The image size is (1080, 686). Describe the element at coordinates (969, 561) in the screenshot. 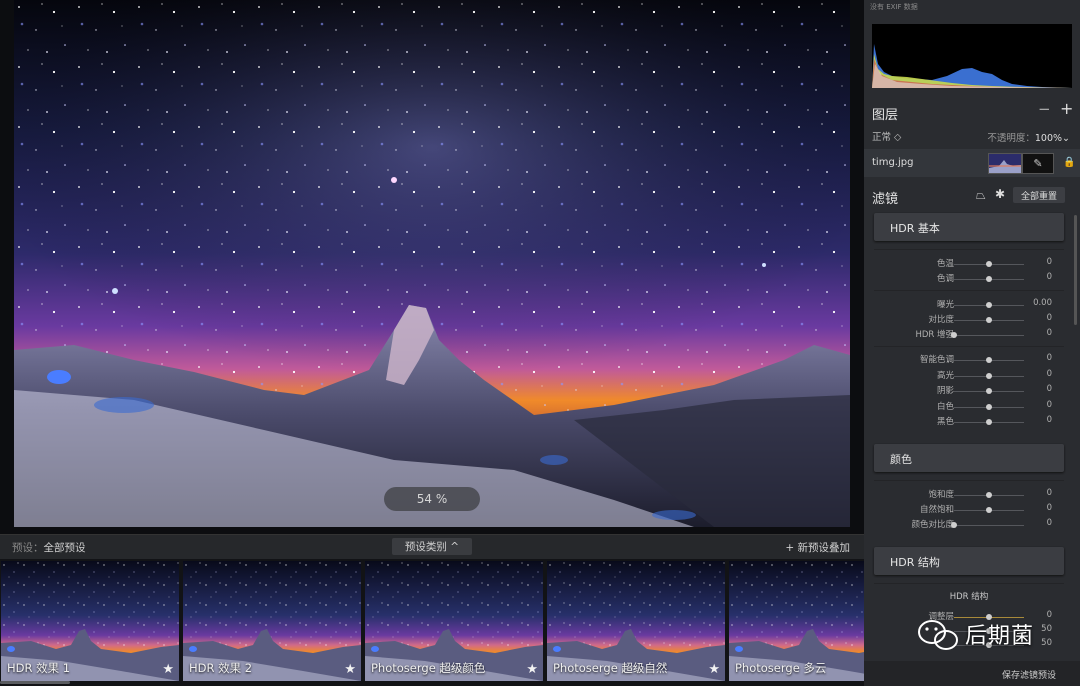

I see `section-hdr-structure: HDR 结构` at that location.